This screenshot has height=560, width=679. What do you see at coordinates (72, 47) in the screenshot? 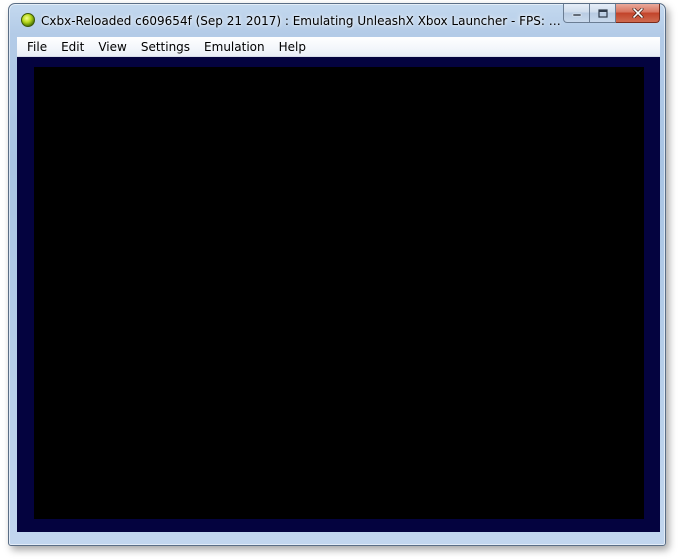
I see `menu-edit: Edit` at bounding box center [72, 47].